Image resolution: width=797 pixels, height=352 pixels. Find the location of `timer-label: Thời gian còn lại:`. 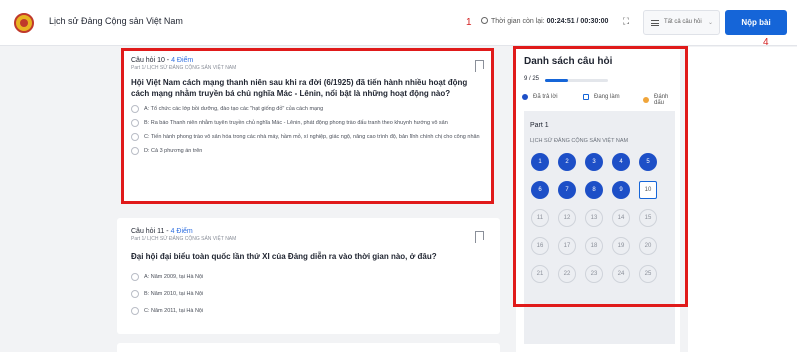

timer-label: Thời gian còn lại: is located at coordinates (518, 21).